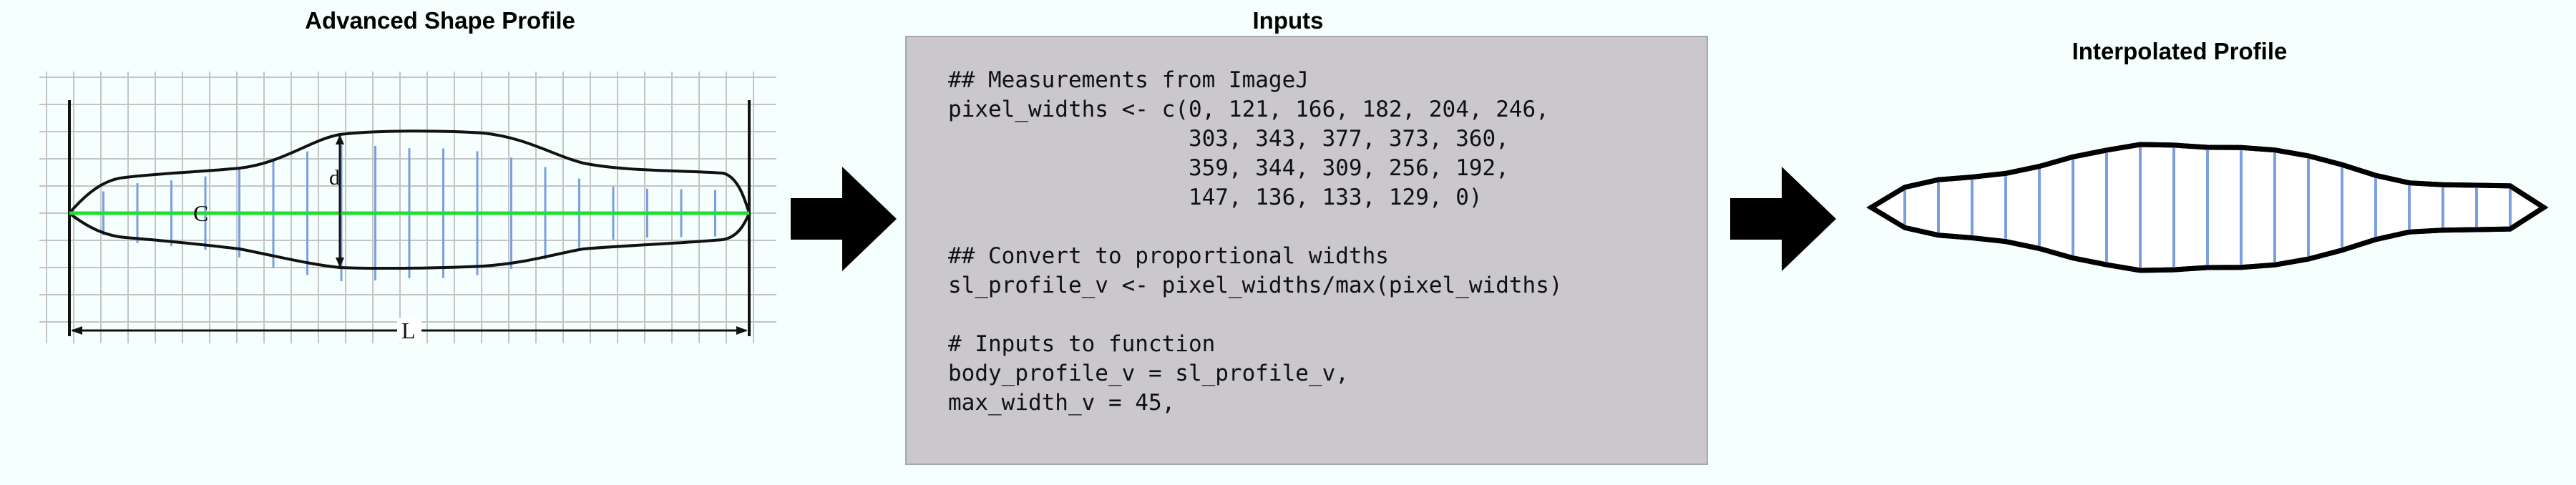 This screenshot has height=485, width=2576. I want to click on length-label: L, so click(408, 330).